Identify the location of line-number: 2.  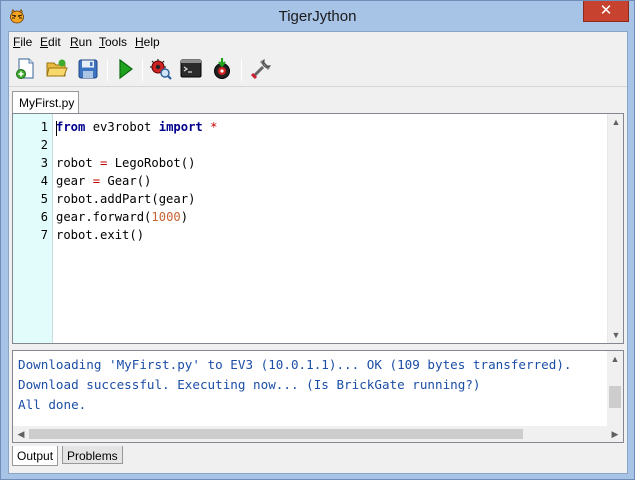
(44, 145).